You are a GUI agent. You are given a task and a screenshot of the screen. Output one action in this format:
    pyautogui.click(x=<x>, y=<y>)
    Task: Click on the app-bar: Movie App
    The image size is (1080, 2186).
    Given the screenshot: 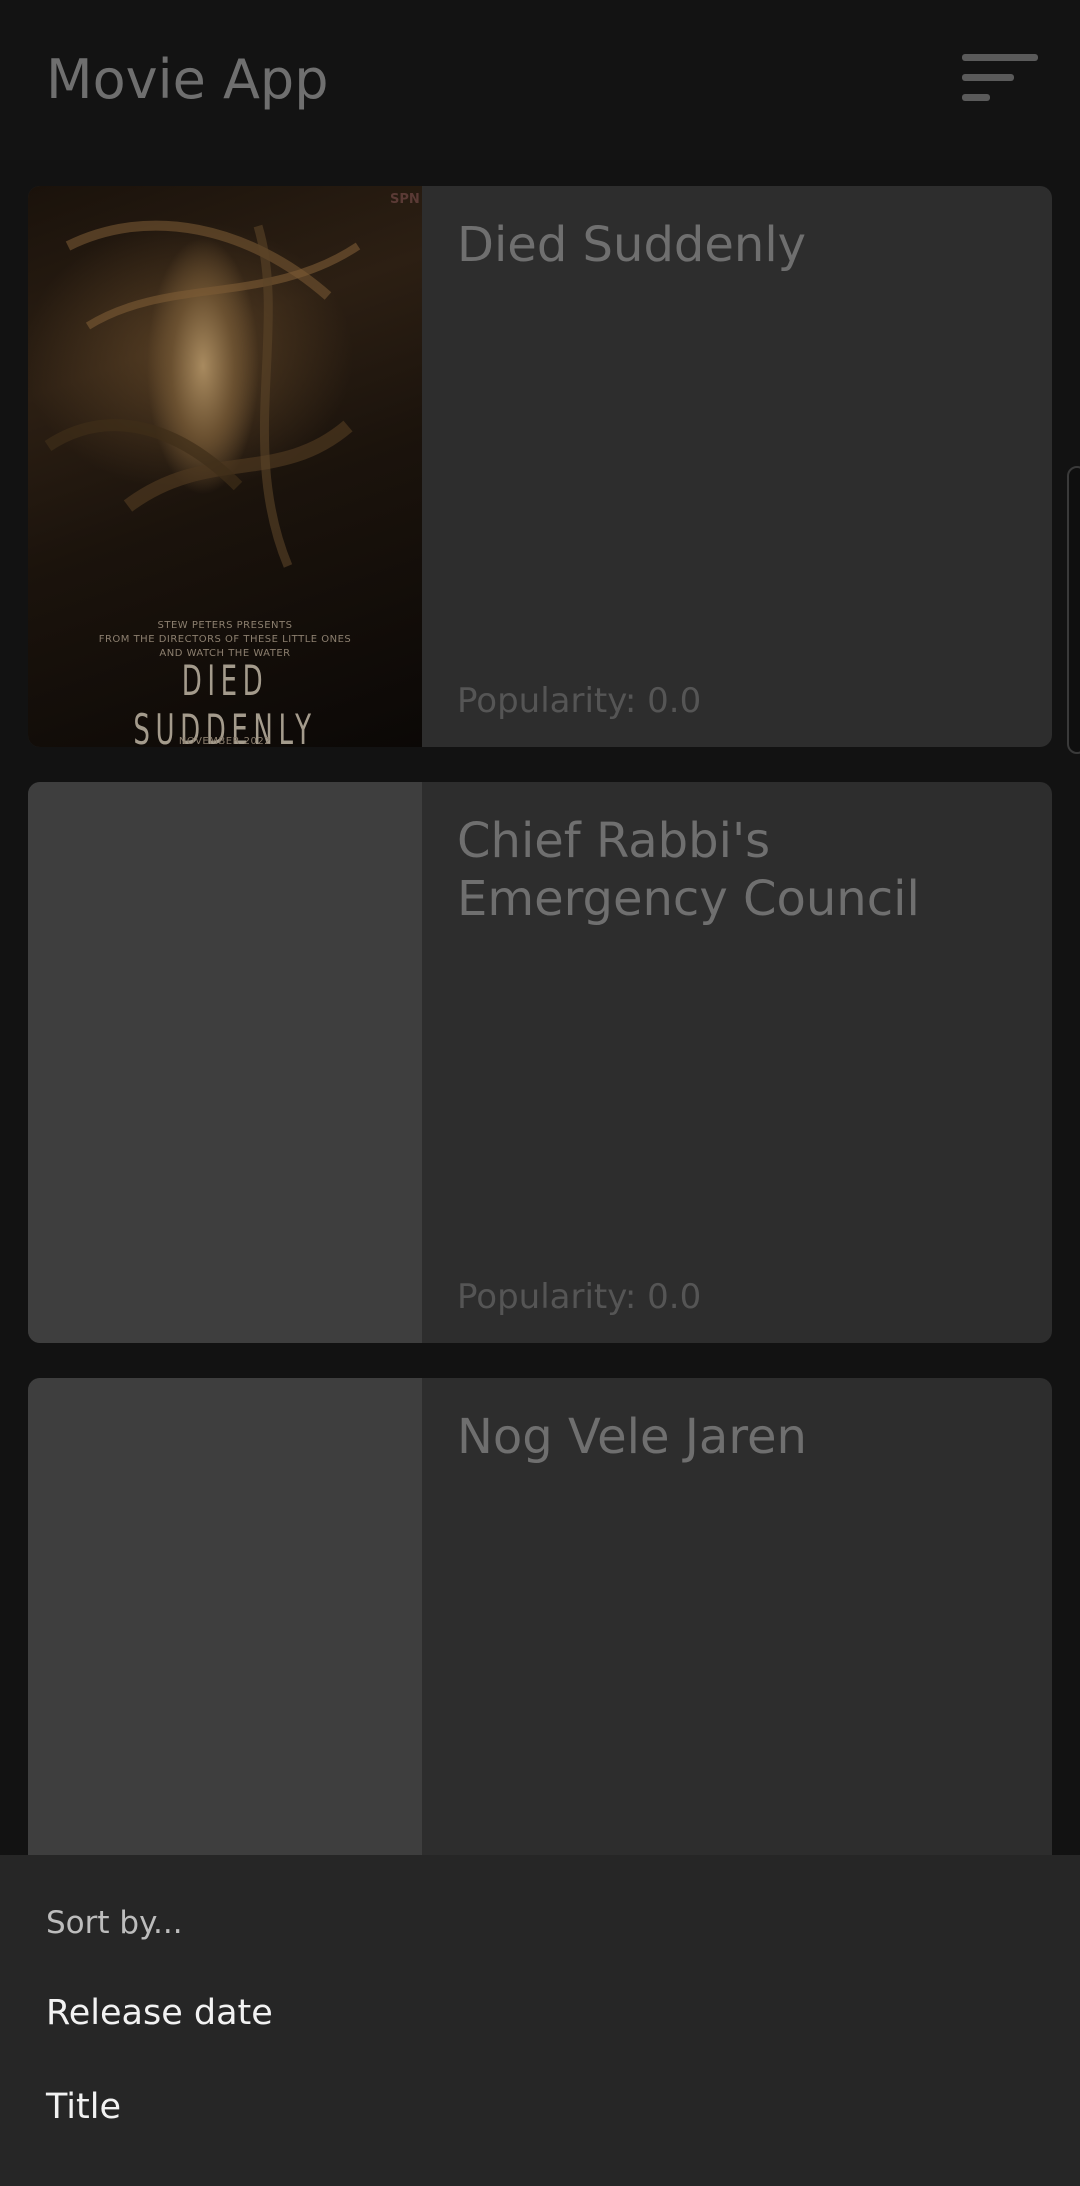 What is the action you would take?
    pyautogui.click(x=540, y=80)
    